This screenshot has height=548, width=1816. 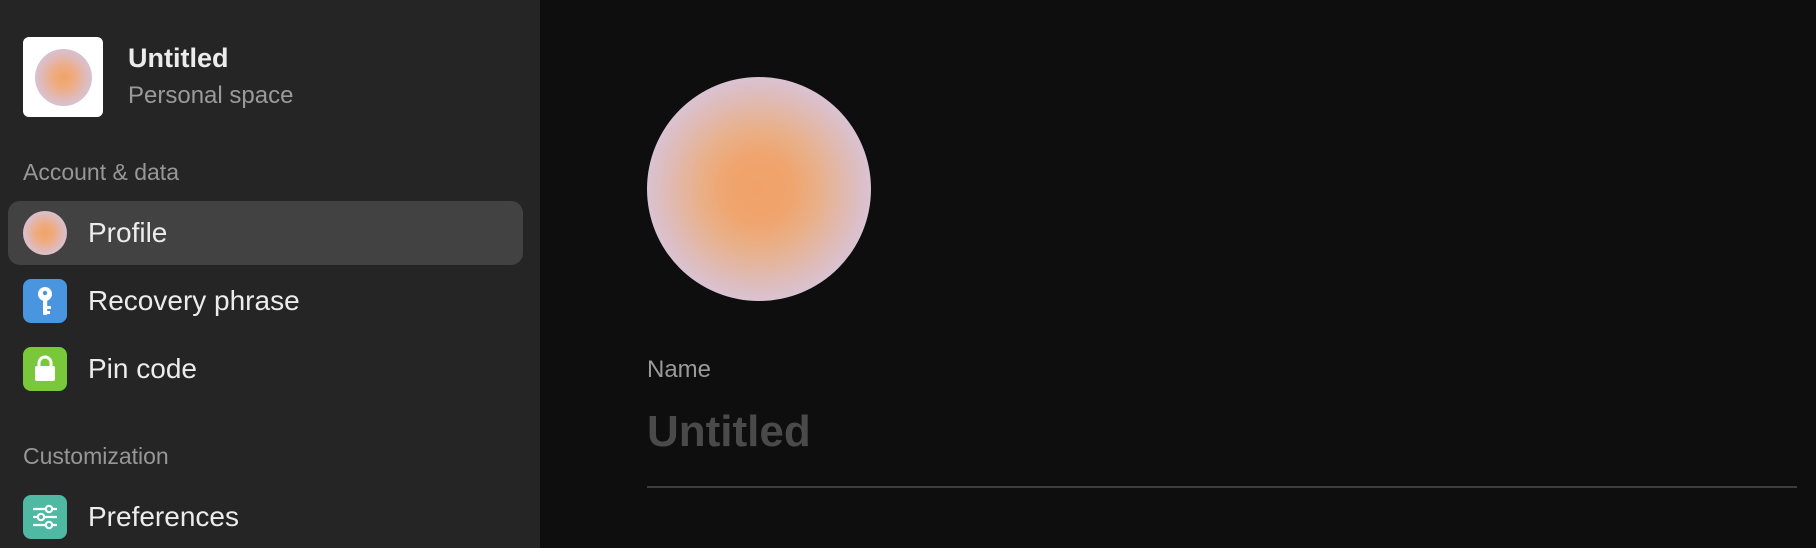 I want to click on sidebar-item-pin-code: Pin code, so click(x=265, y=369).